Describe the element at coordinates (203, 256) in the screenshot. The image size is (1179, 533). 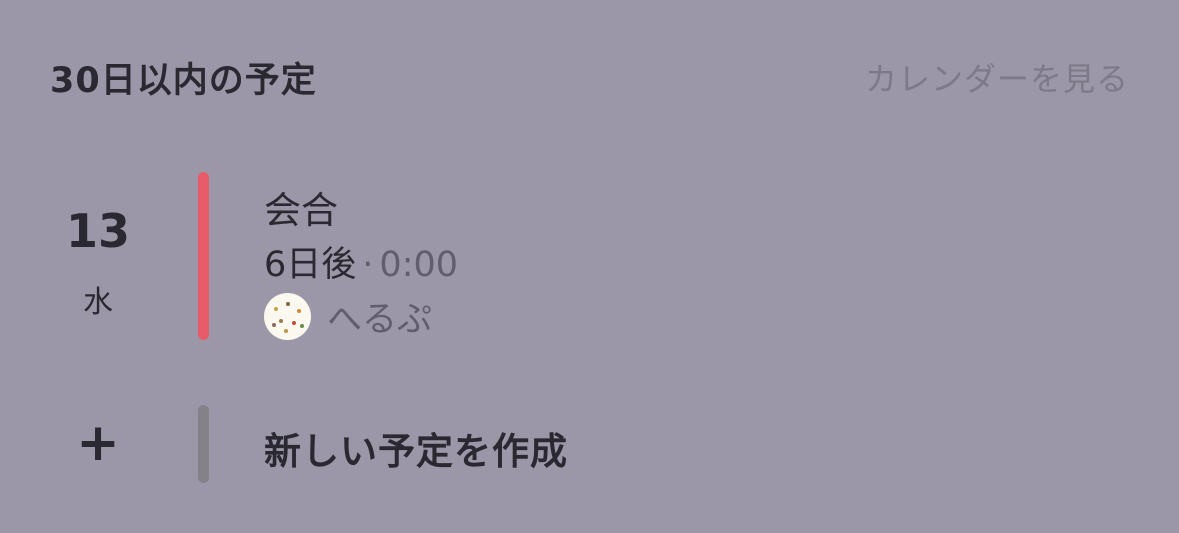
I see `event-color-bar` at that location.